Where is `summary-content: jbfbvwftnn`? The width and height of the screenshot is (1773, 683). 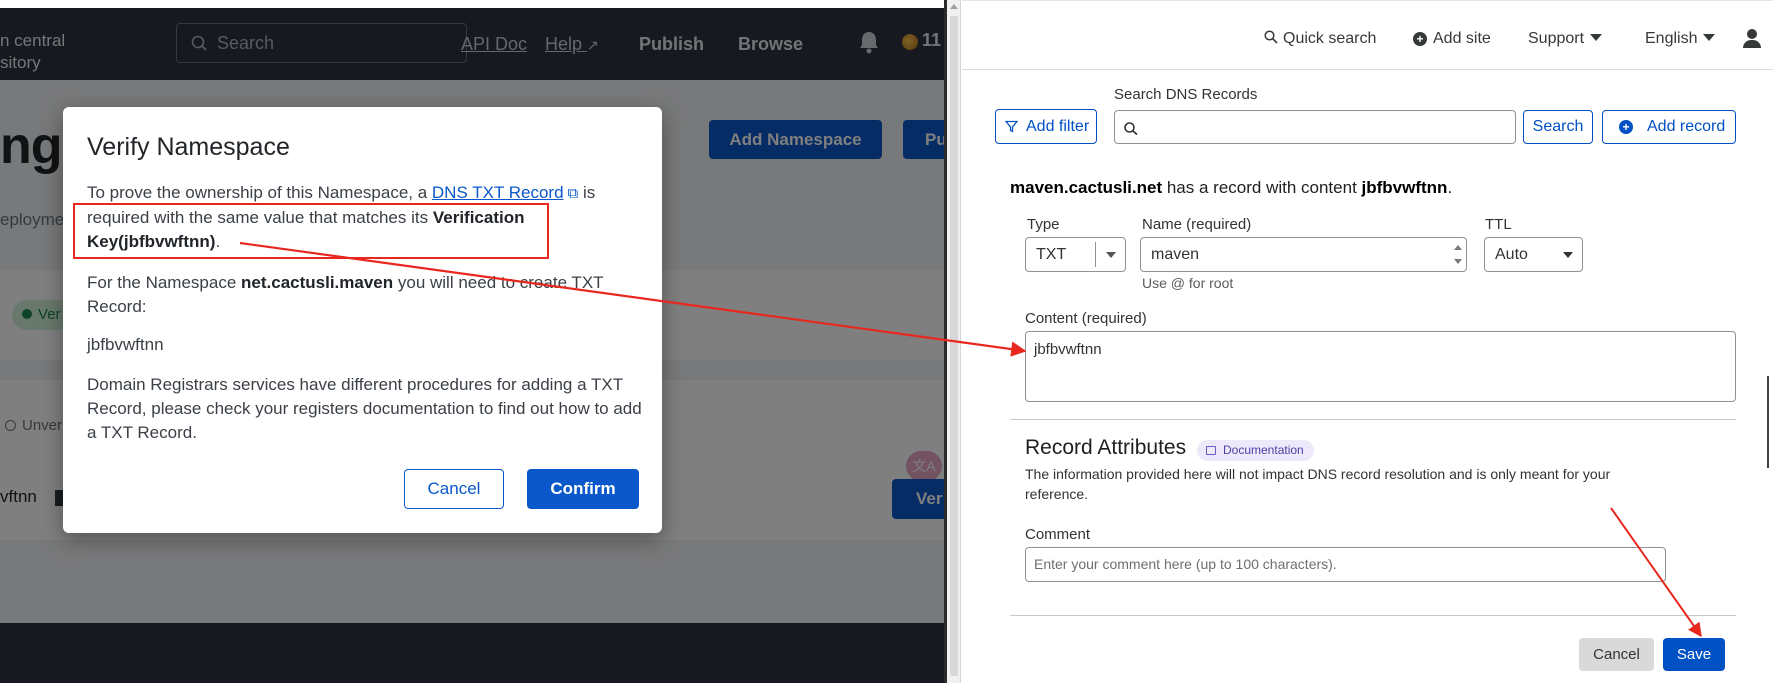
summary-content: jbfbvwftnn is located at coordinates (1404, 187).